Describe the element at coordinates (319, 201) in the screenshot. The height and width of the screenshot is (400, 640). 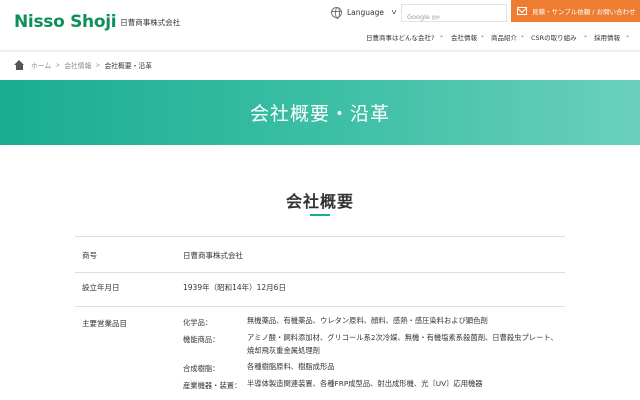
I see `section-title: 会社概要` at that location.